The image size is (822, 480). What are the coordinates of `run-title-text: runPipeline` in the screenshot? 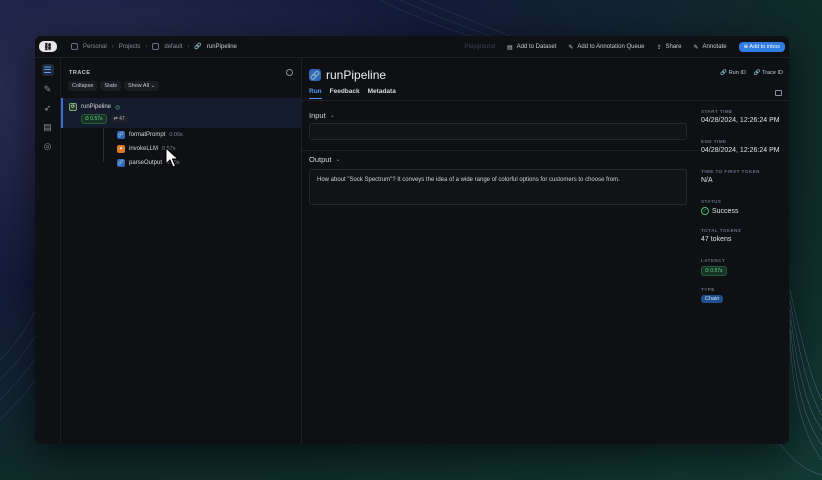 It's located at (356, 75).